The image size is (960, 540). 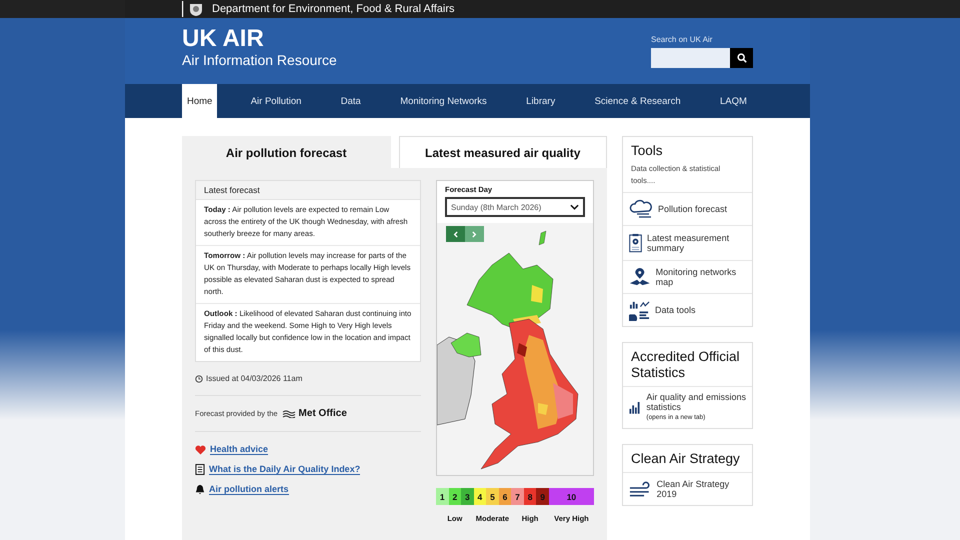 What do you see at coordinates (442, 496) in the screenshot?
I see `index-level: 1` at bounding box center [442, 496].